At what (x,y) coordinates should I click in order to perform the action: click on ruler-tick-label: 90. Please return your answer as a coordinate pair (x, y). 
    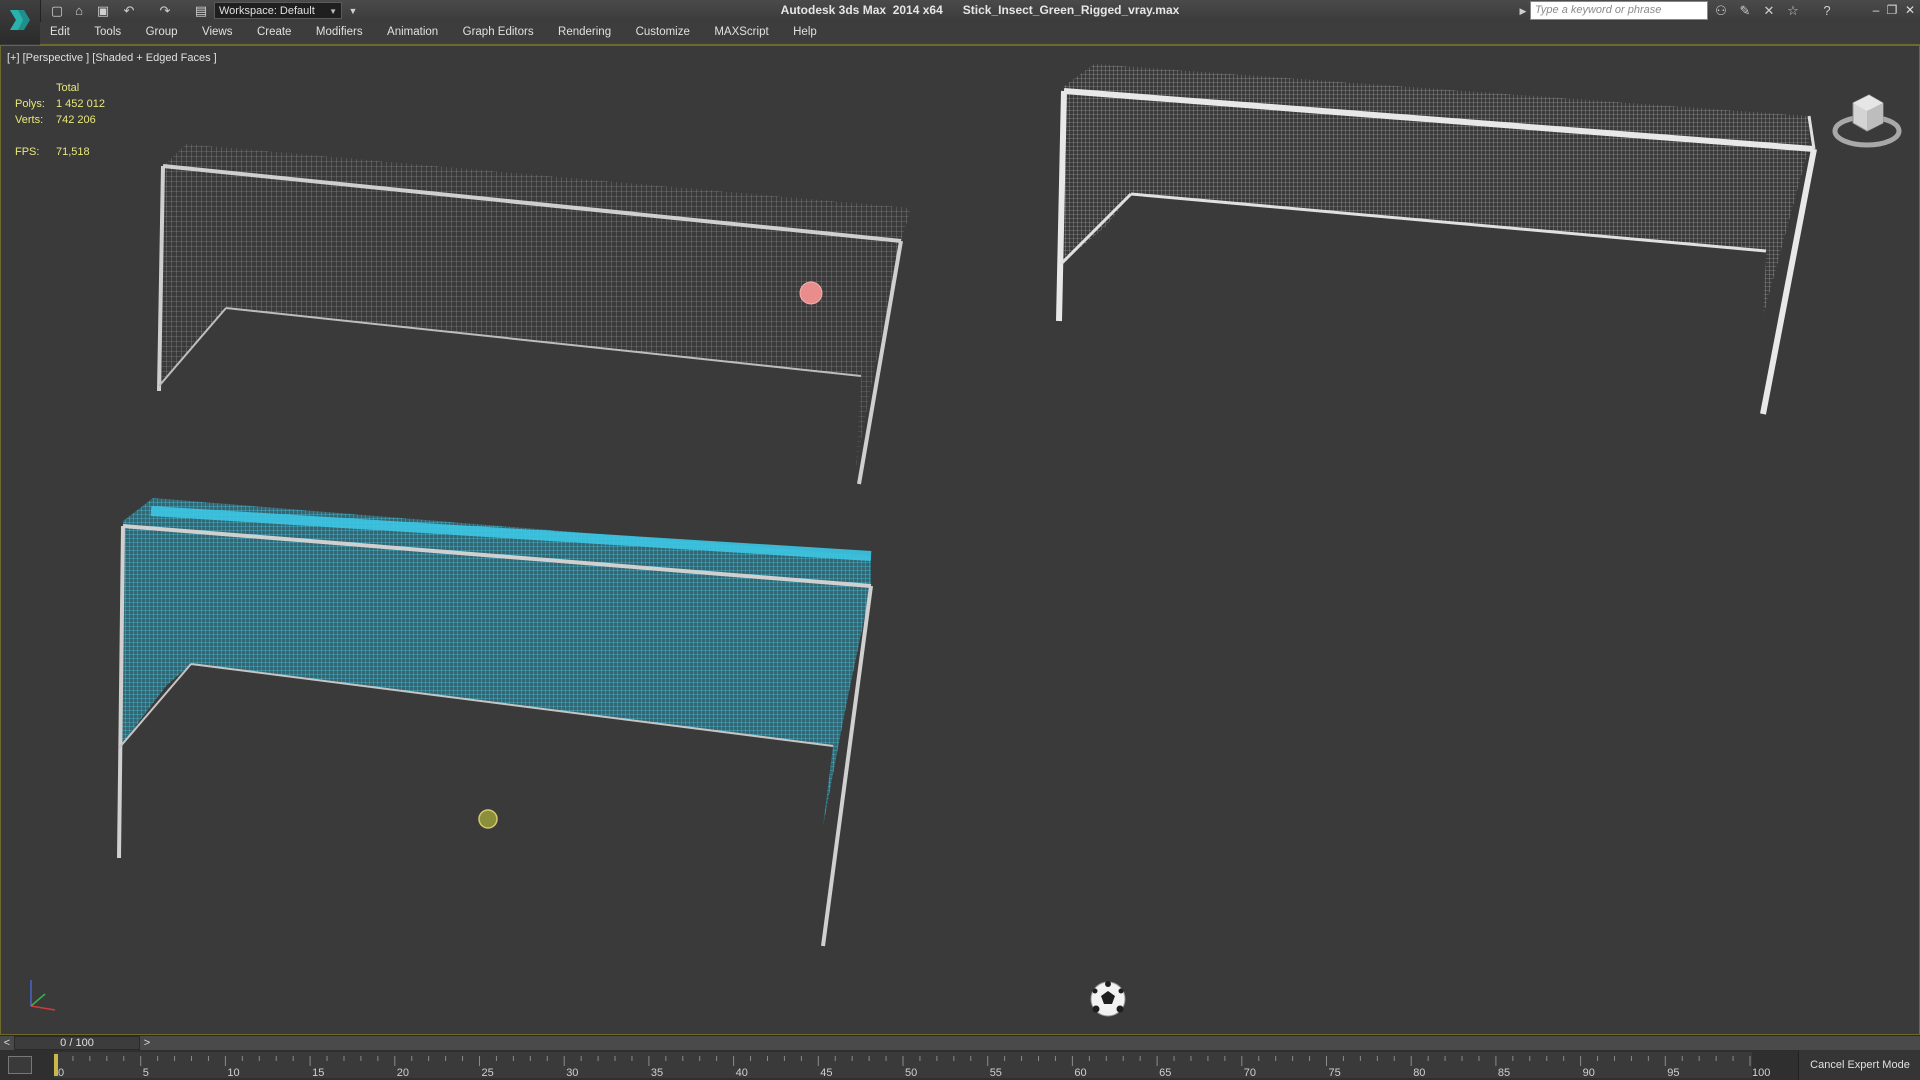
    Looking at the image, I should click on (1589, 1073).